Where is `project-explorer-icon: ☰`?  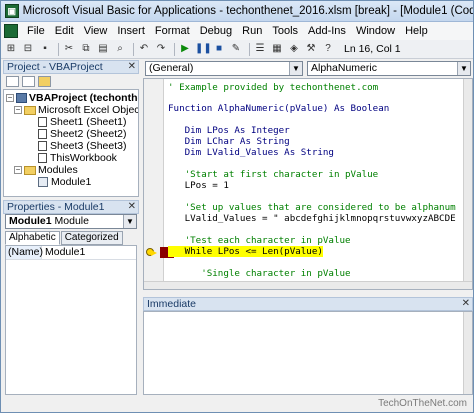 project-explorer-icon: ☰ is located at coordinates (260, 49).